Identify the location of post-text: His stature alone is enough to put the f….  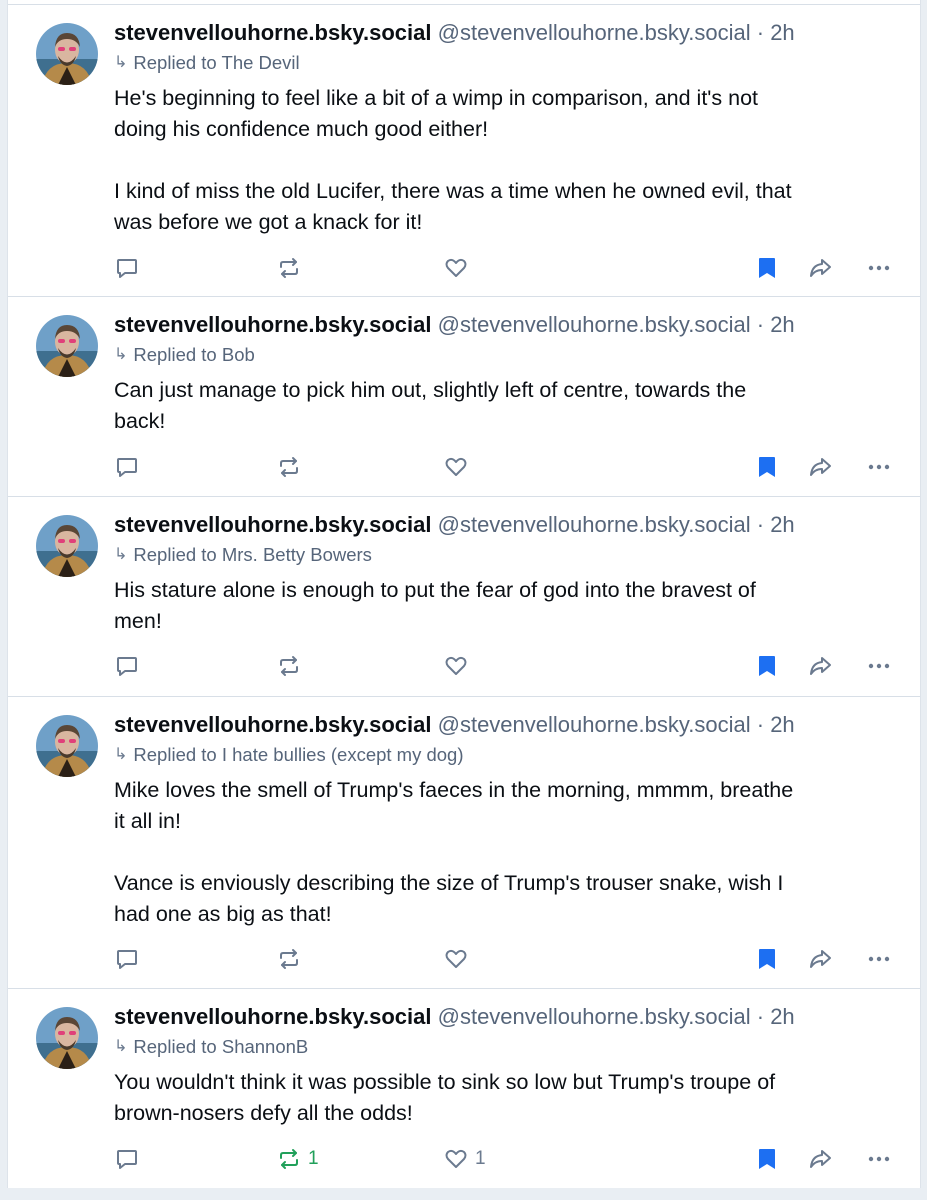
(435, 605).